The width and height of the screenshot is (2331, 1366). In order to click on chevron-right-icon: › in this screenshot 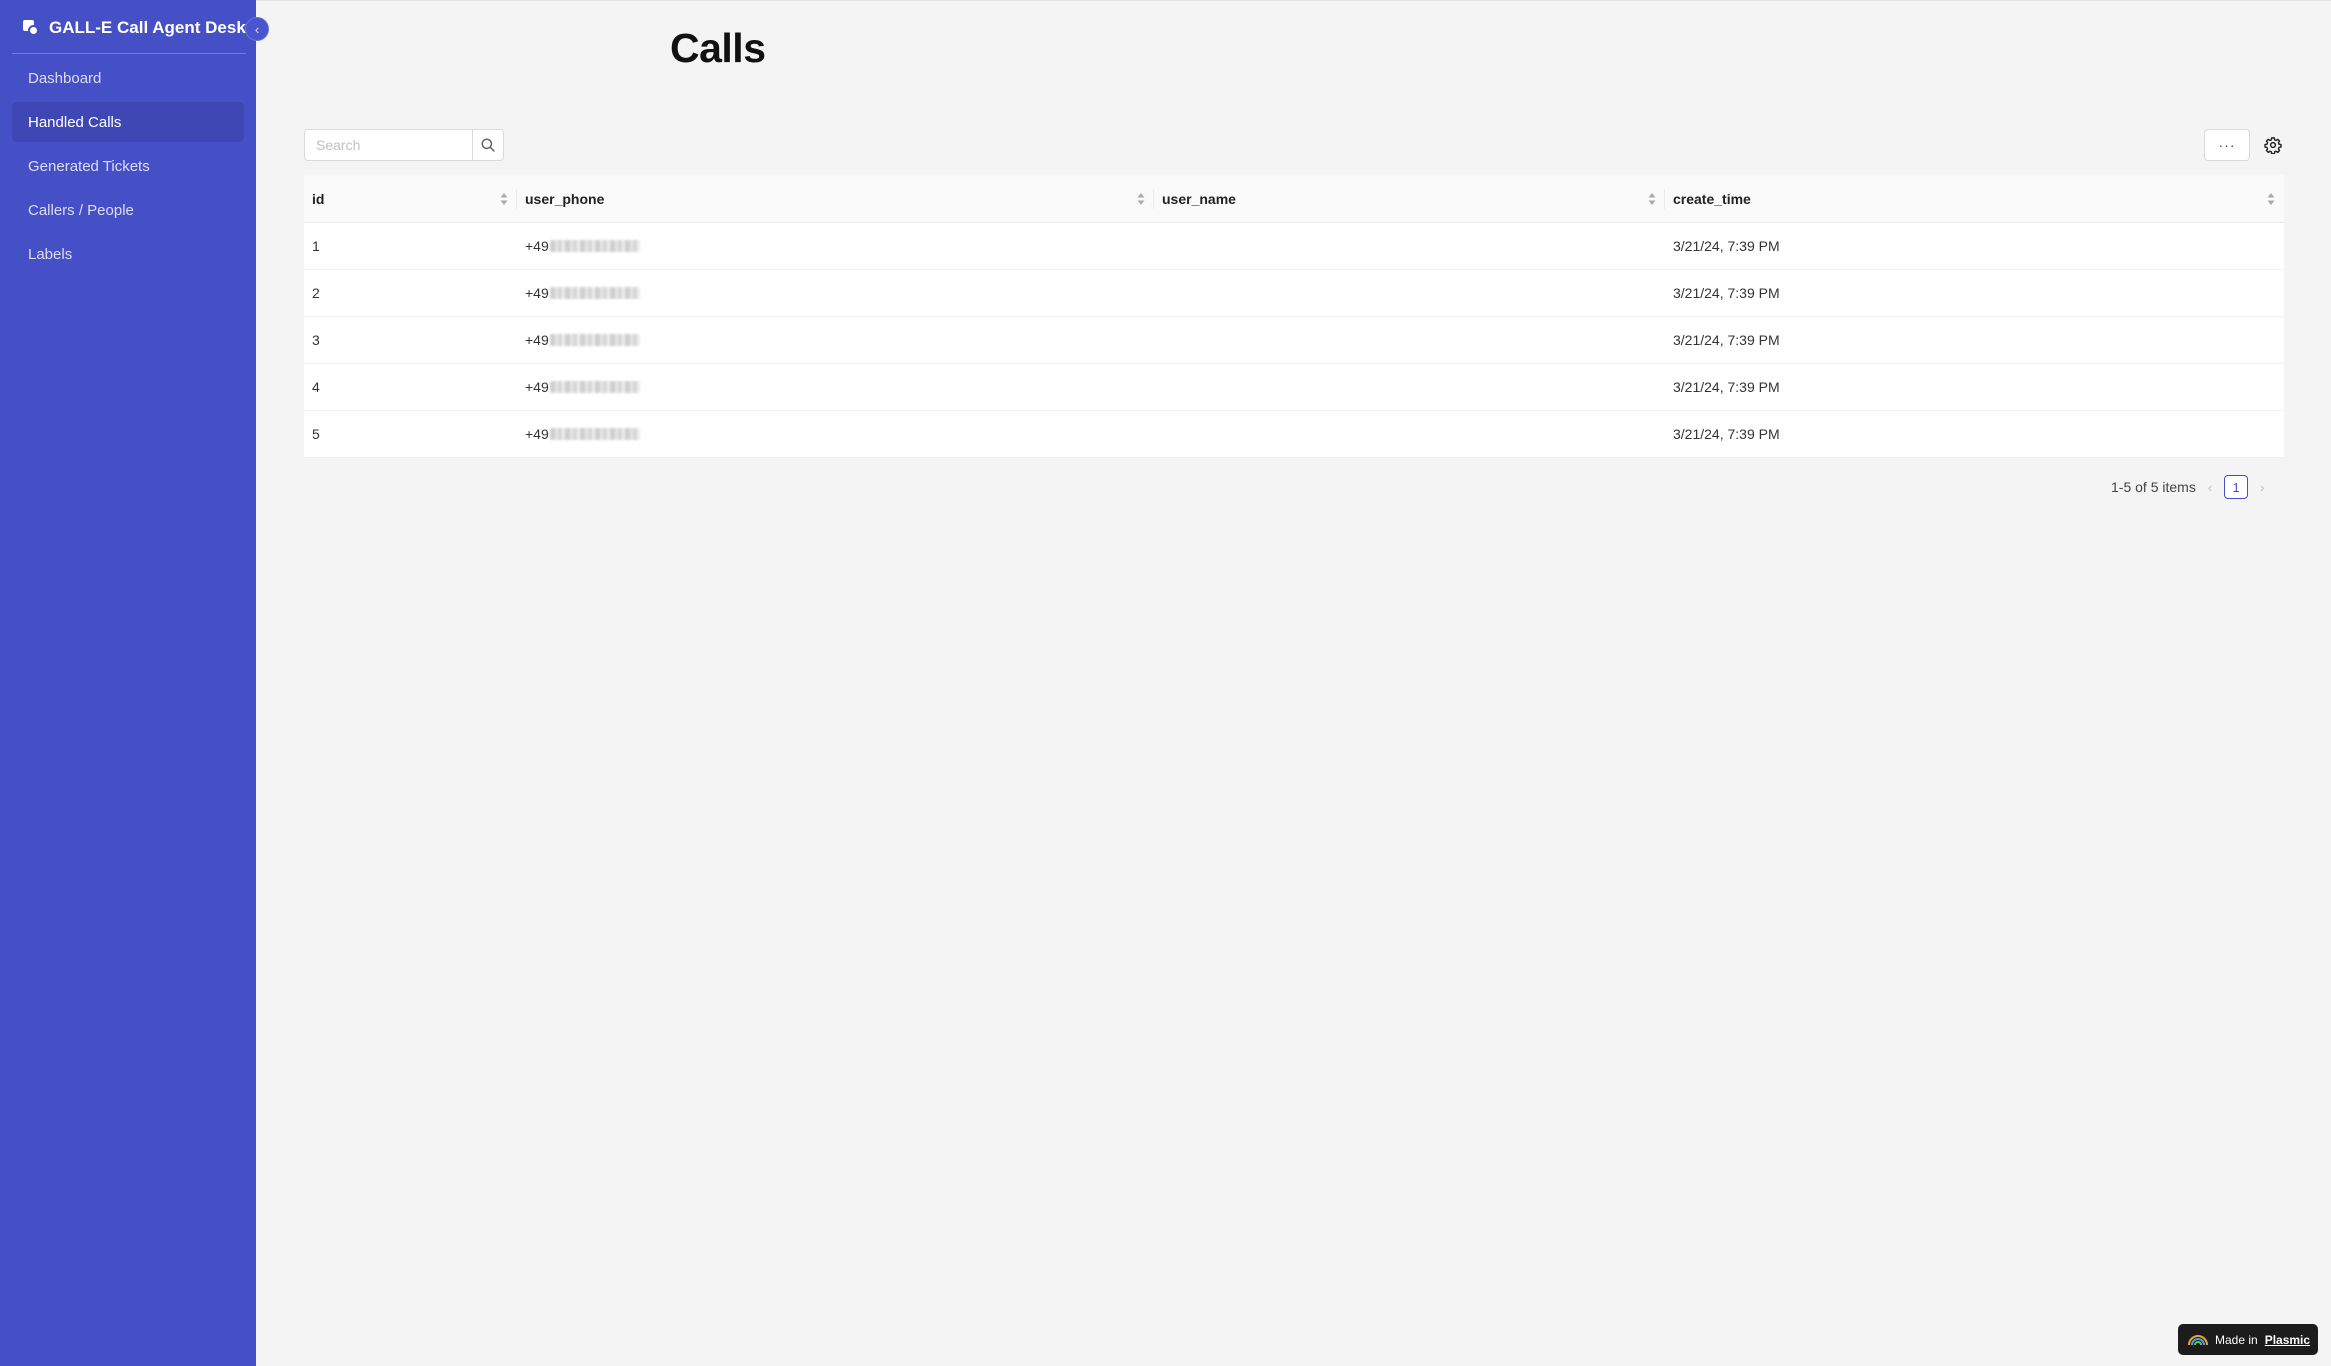, I will do `click(2262, 487)`.